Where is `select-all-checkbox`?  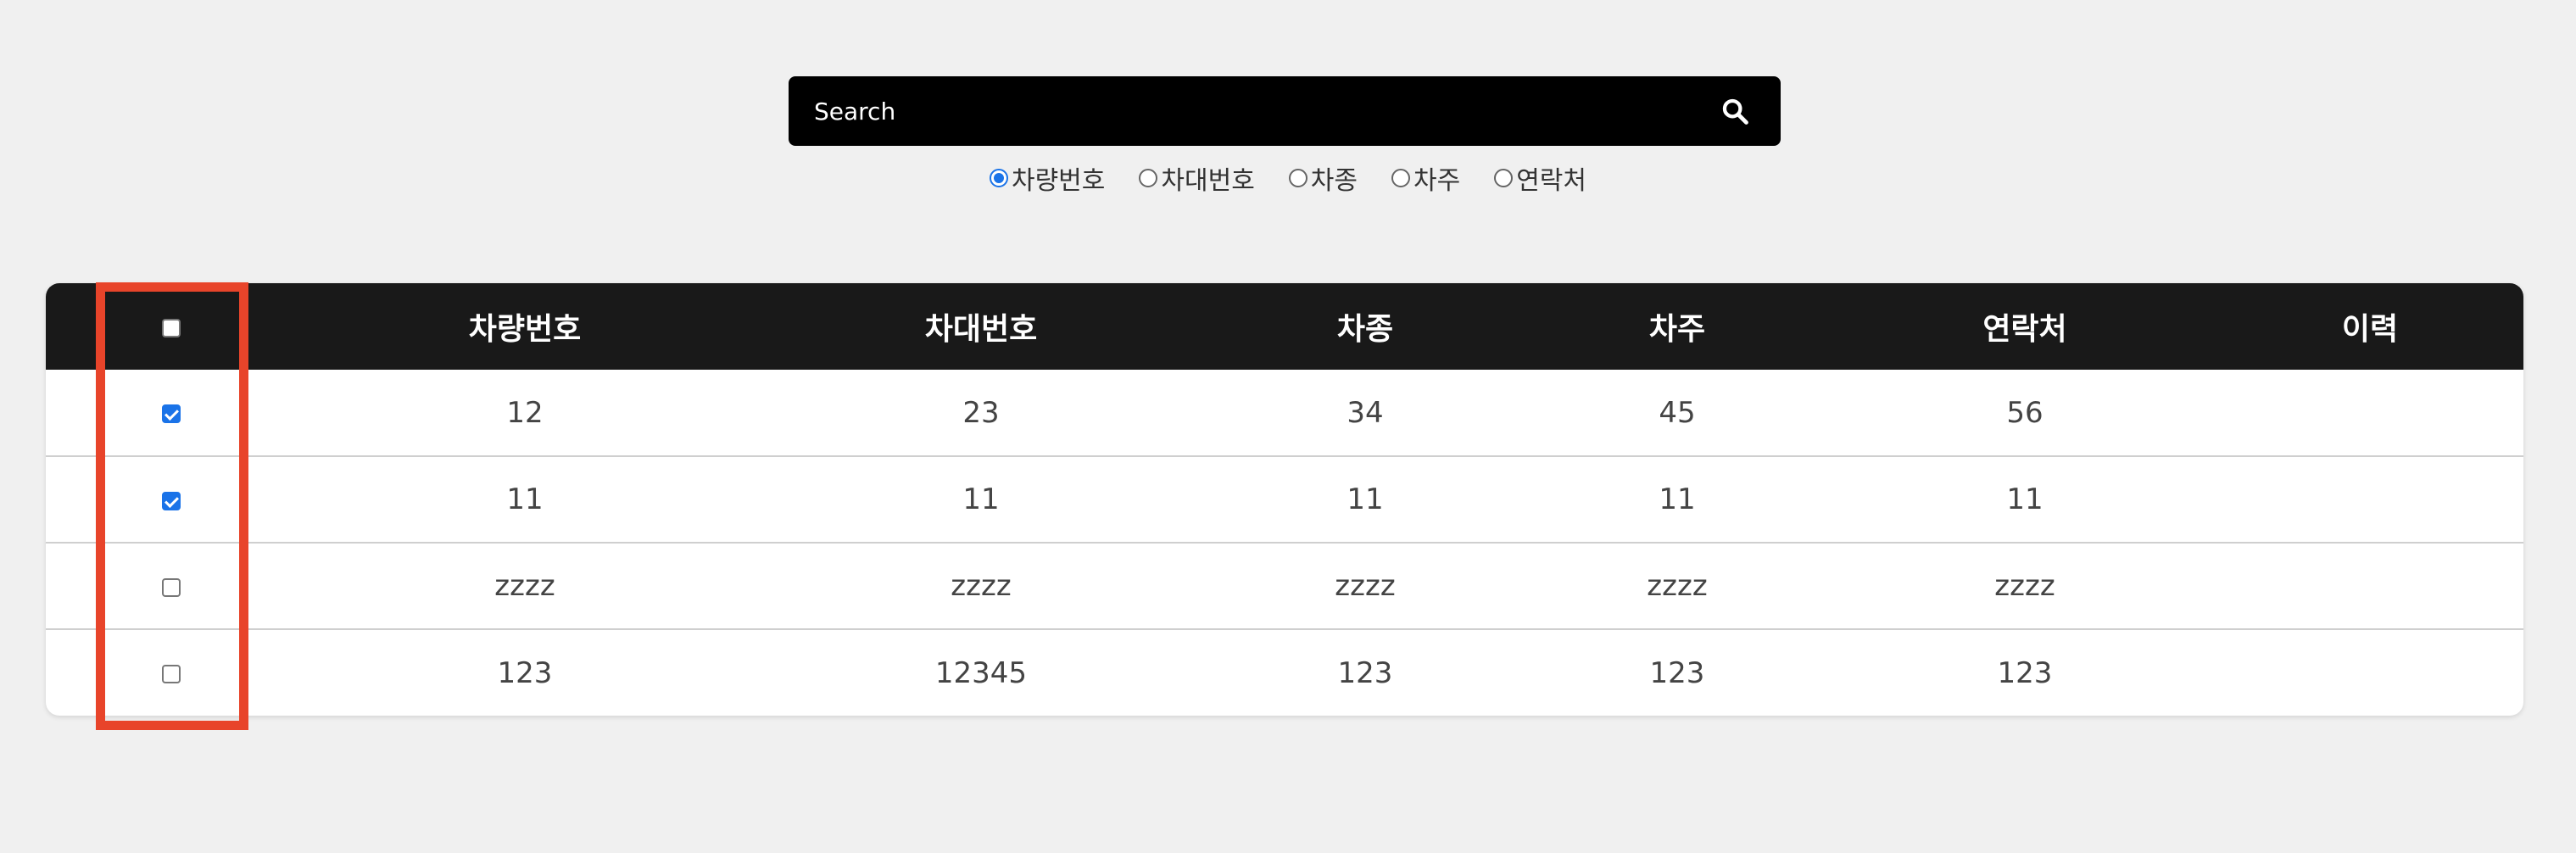
select-all-checkbox is located at coordinates (171, 327).